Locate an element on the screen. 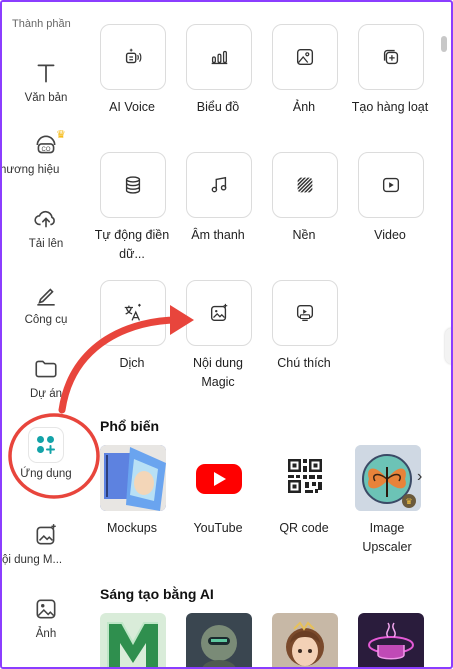 This screenshot has width=453, height=669. video-tile is located at coordinates (391, 185).